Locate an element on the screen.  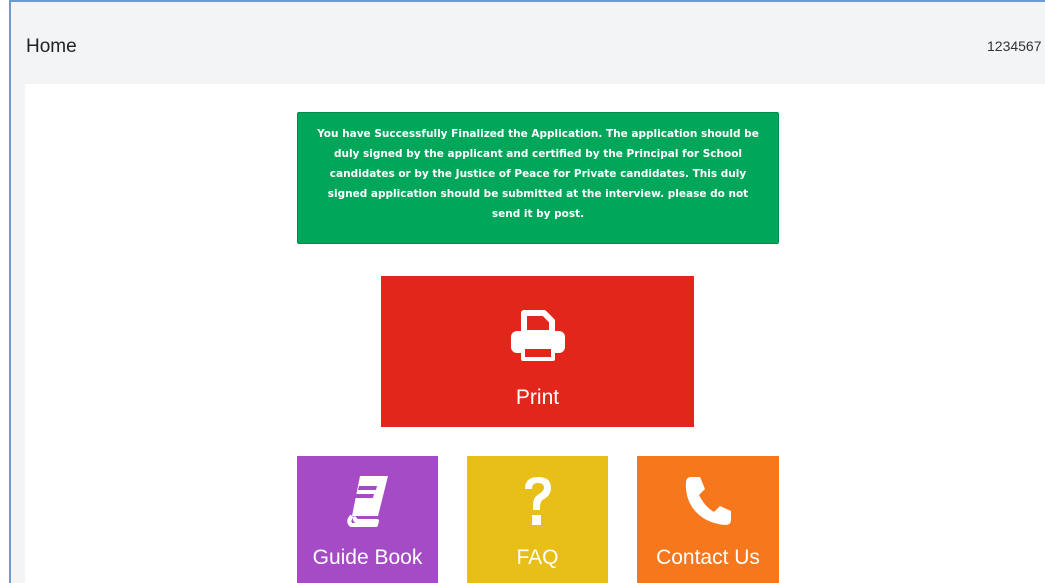
print-label: Print is located at coordinates (537, 397).